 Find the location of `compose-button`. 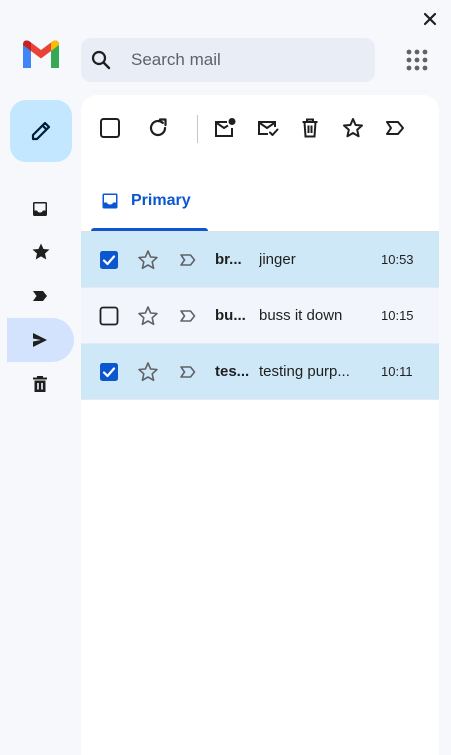

compose-button is located at coordinates (41, 131).